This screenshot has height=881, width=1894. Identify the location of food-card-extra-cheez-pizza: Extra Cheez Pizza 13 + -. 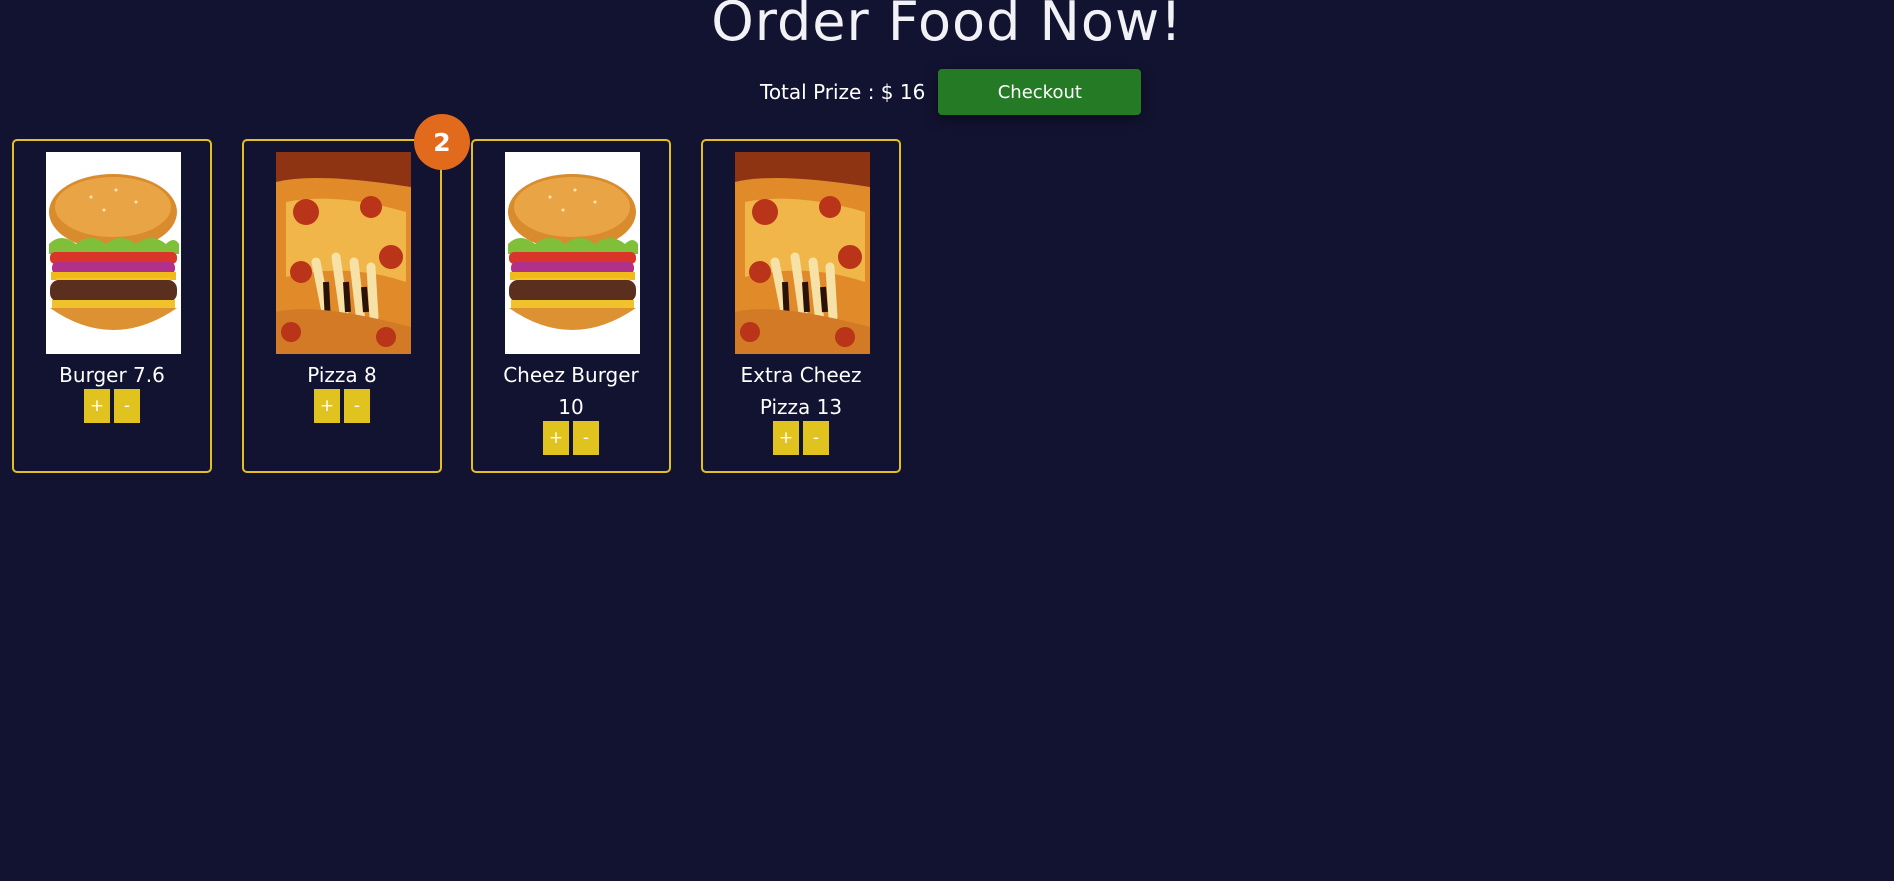
(801, 306).